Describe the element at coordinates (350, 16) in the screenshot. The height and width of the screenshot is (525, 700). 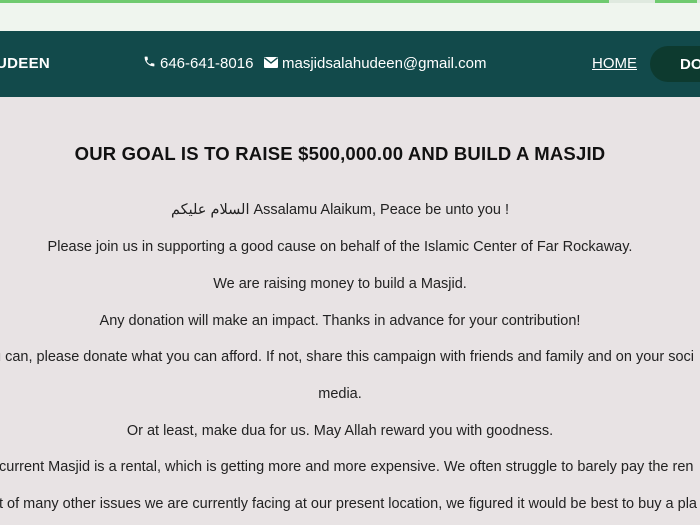
I see `browser-progress-strip` at that location.